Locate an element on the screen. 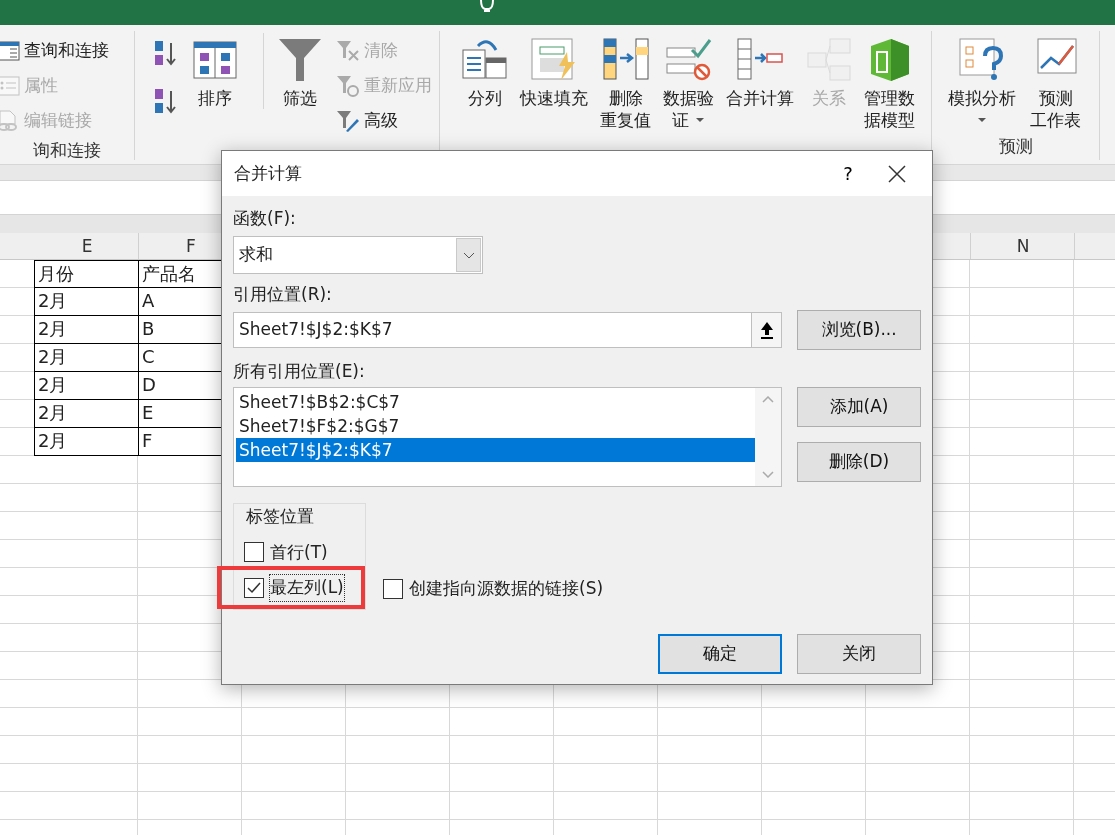  table-cell: 月份 is located at coordinates (86, 274).